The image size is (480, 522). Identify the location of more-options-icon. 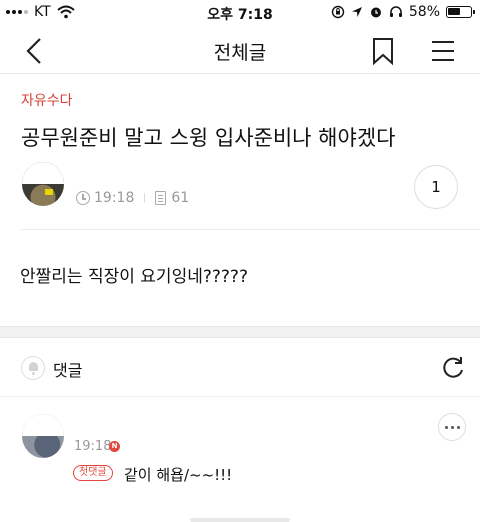
(452, 427).